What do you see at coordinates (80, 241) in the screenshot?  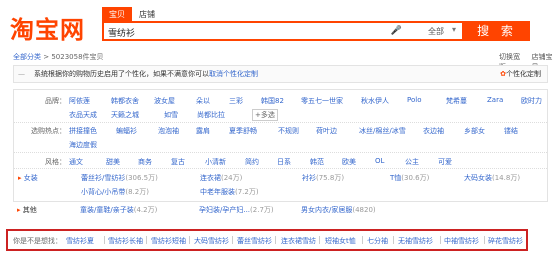 I see `related-search-item: 雪纺衫夏` at bounding box center [80, 241].